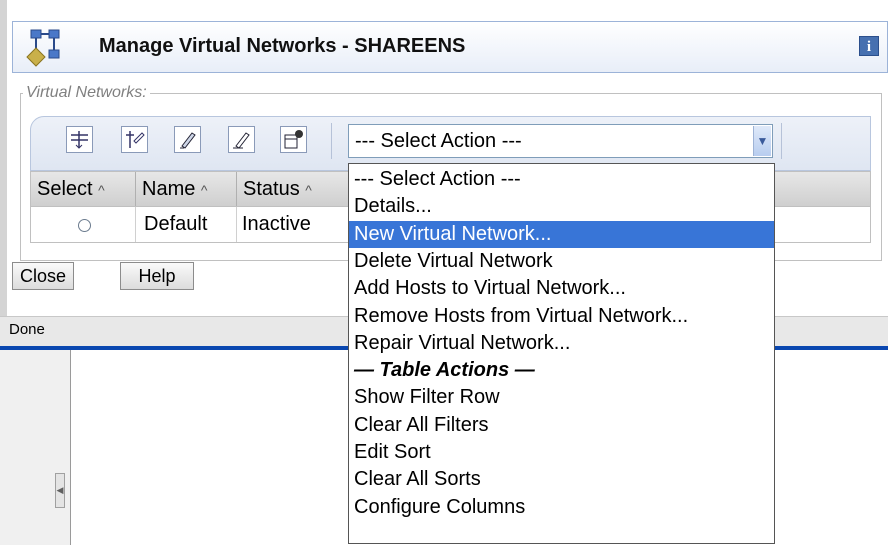 This screenshot has width=888, height=545. What do you see at coordinates (444, 370) in the screenshot?
I see `dropdown-section-header: — Table Actions —` at bounding box center [444, 370].